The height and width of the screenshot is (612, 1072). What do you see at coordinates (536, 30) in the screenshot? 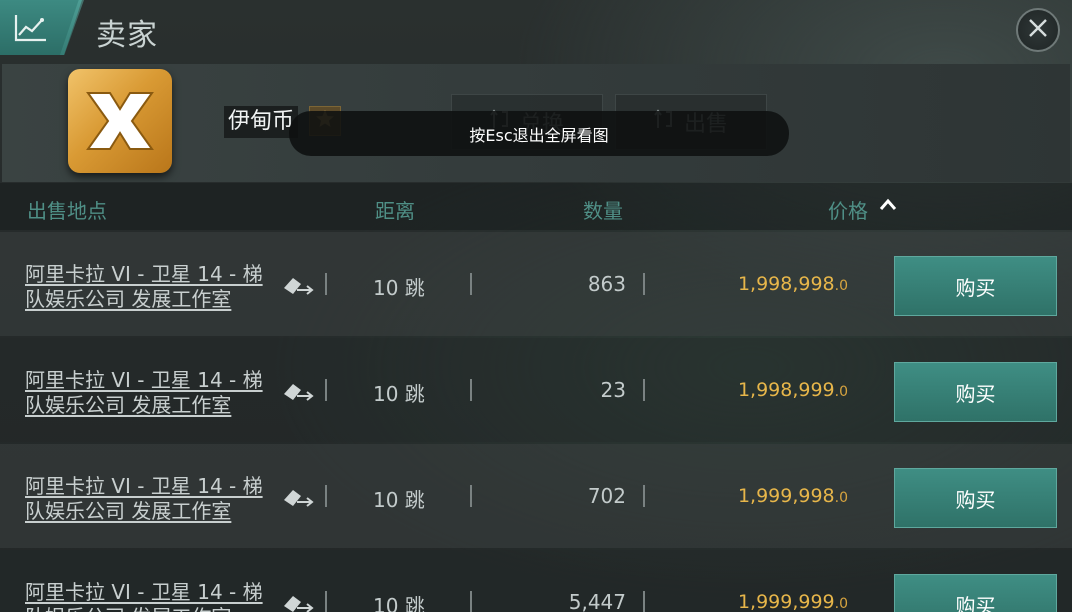
I see `window-header: 卖家` at bounding box center [536, 30].